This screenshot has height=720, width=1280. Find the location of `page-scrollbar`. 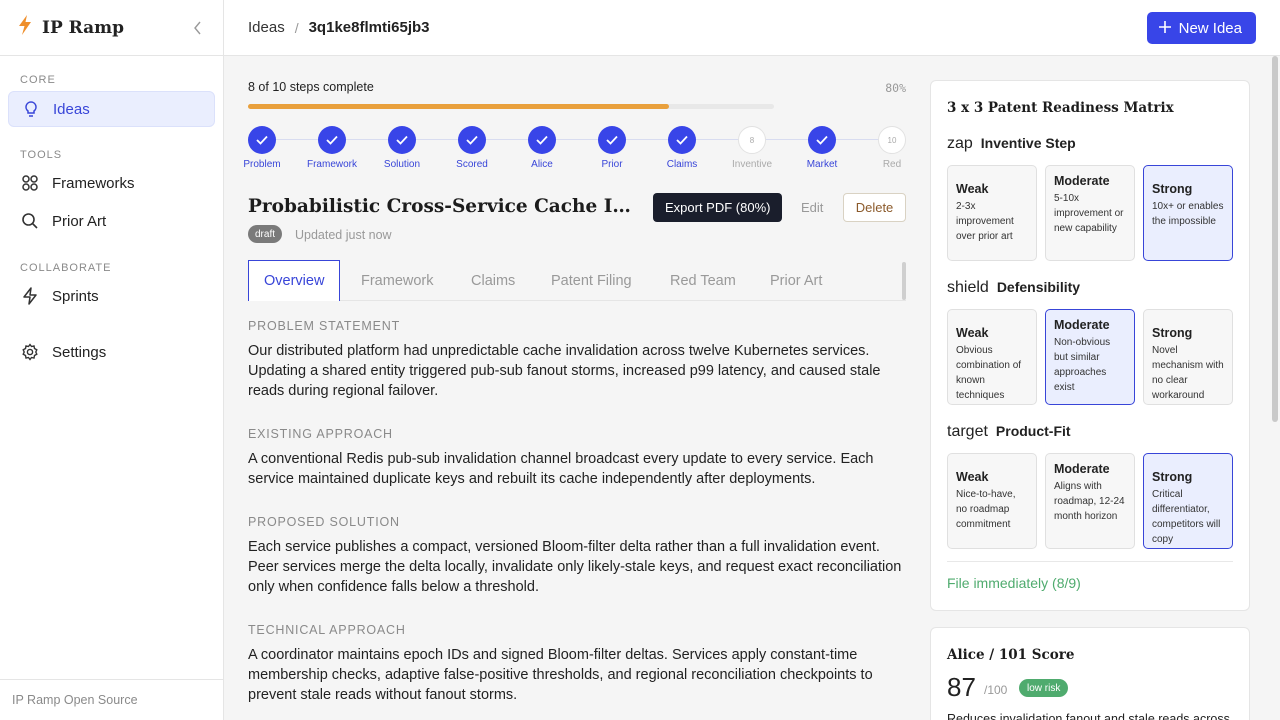

page-scrollbar is located at coordinates (1275, 239).